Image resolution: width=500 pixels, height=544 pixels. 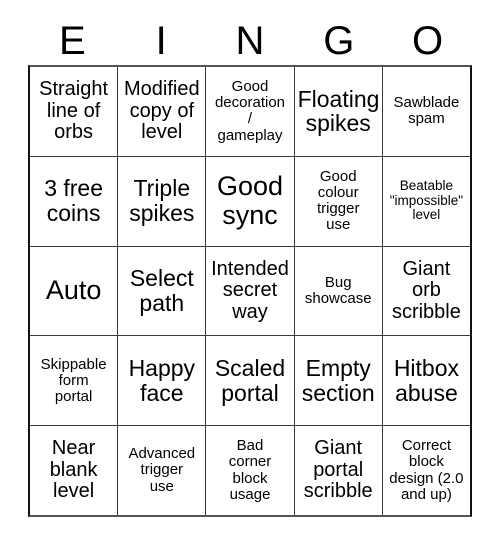 I want to click on bingo-cell-label: Near blank level, so click(x=73, y=470).